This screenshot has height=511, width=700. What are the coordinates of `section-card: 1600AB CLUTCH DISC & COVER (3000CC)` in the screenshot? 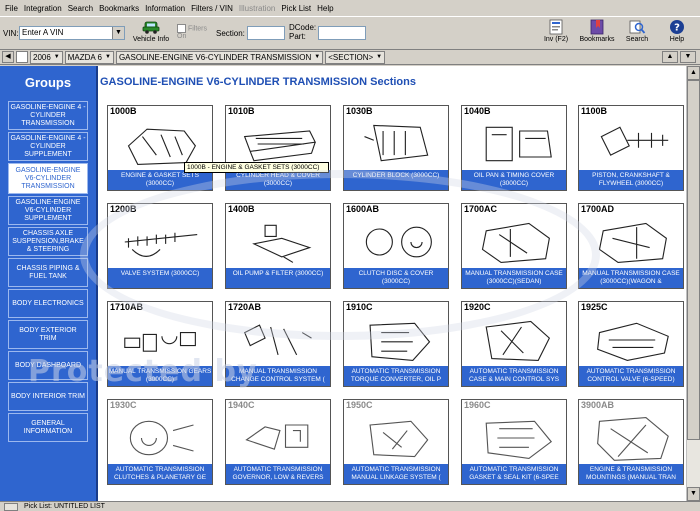 It's located at (396, 246).